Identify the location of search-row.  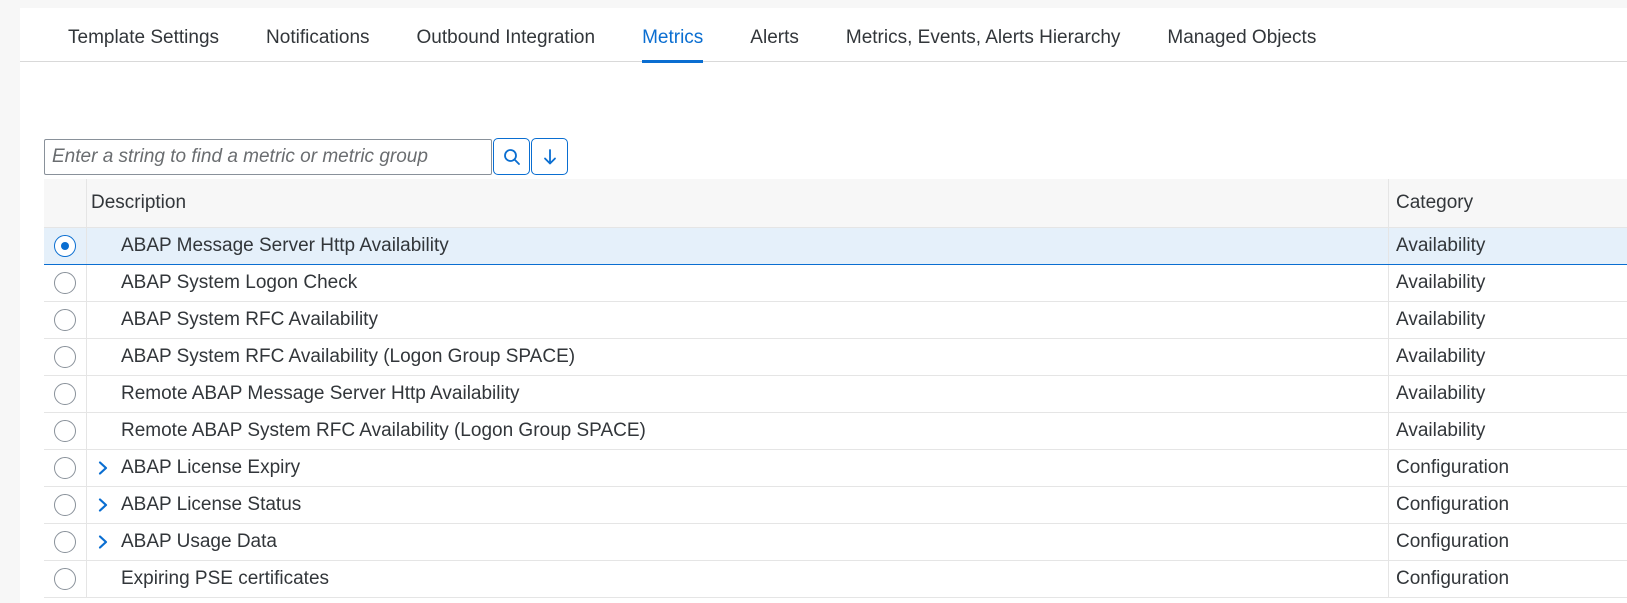
(306, 156).